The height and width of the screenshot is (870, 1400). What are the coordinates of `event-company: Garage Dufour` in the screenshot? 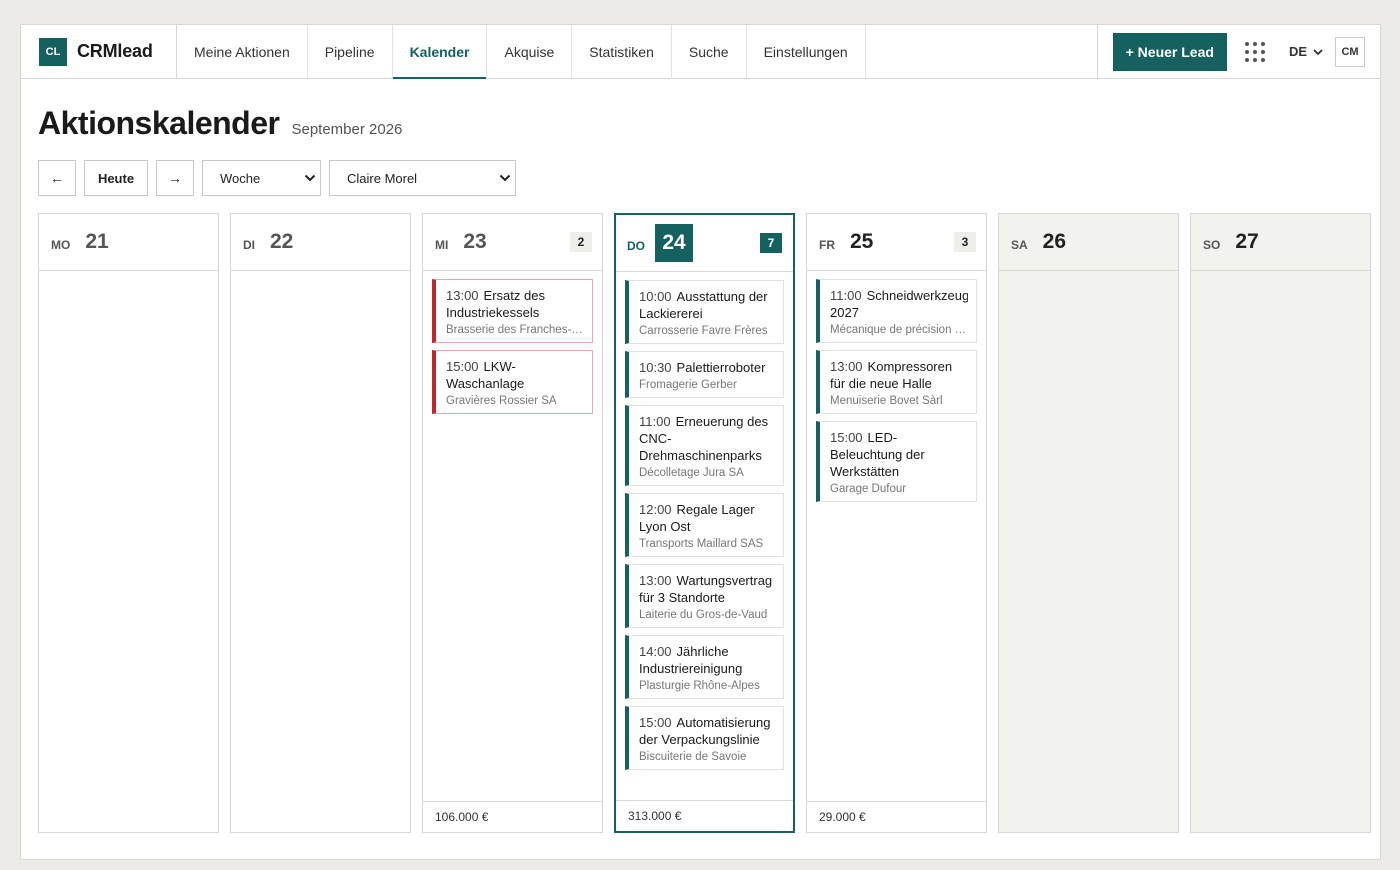 It's located at (868, 489).